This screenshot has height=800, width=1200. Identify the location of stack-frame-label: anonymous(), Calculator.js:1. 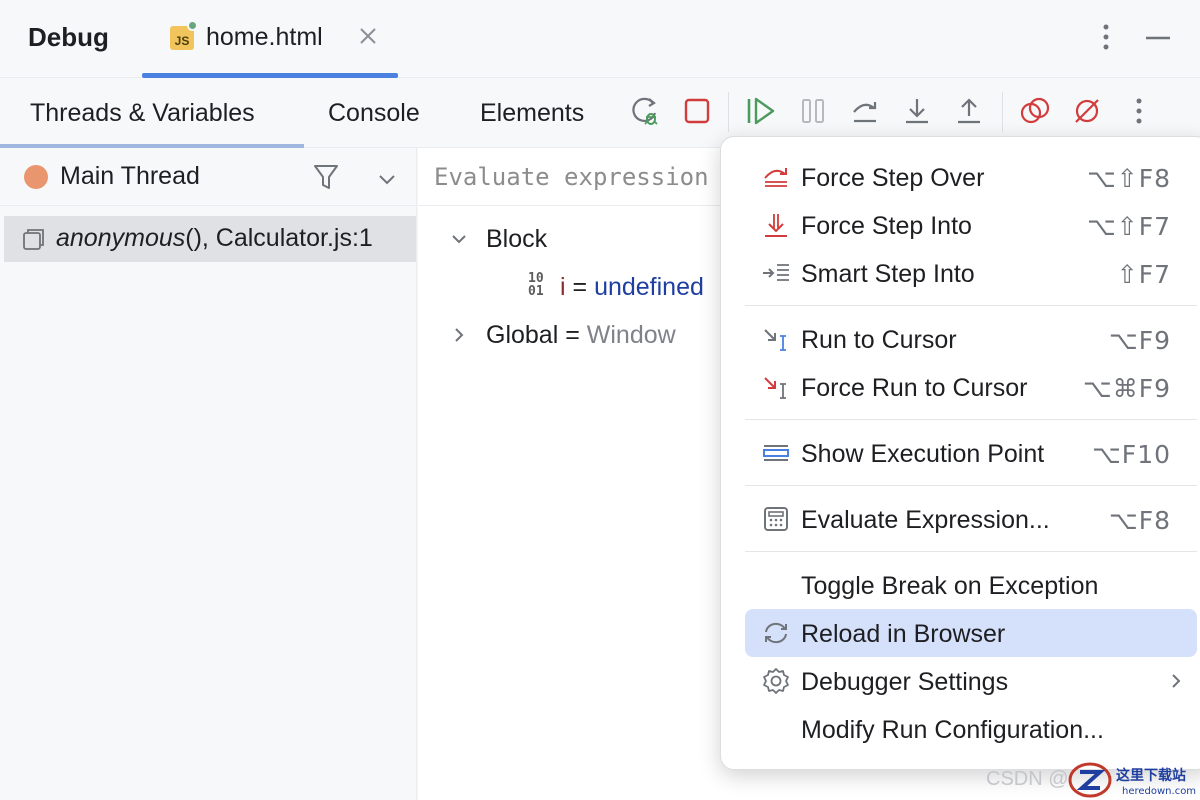
(214, 238).